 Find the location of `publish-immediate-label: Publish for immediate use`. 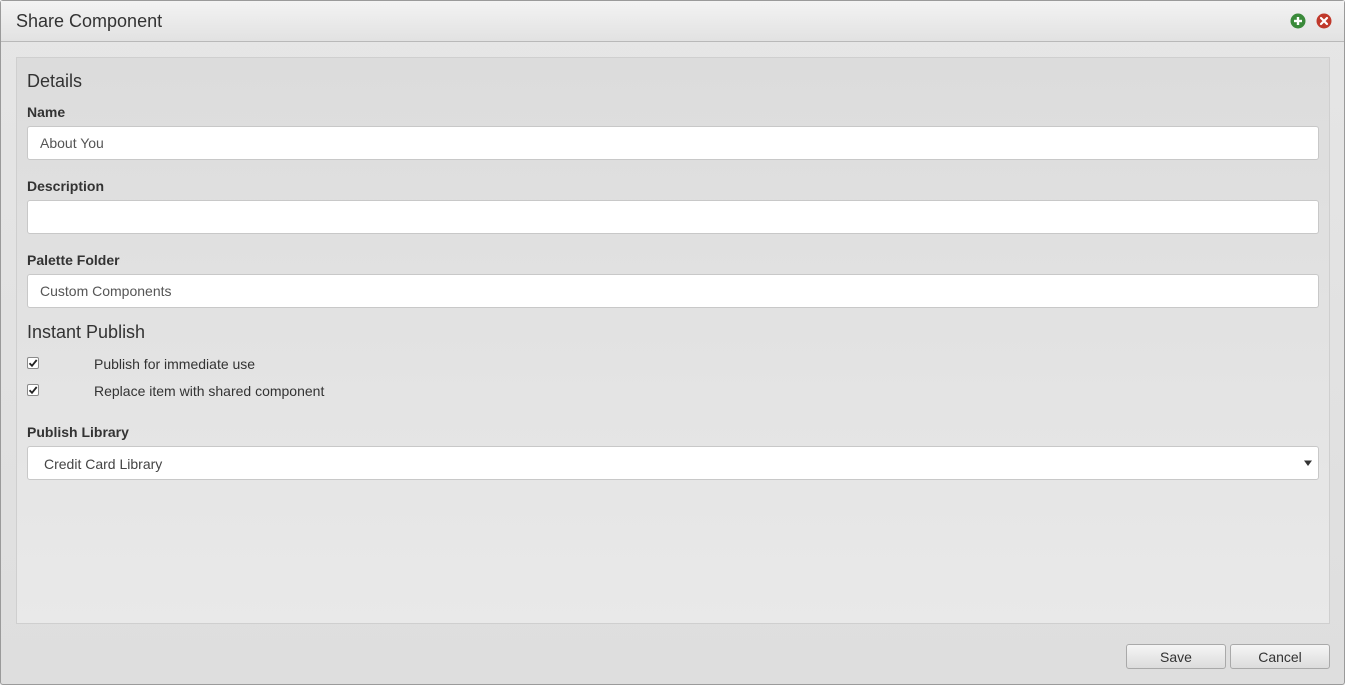

publish-immediate-label: Publish for immediate use is located at coordinates (175, 364).